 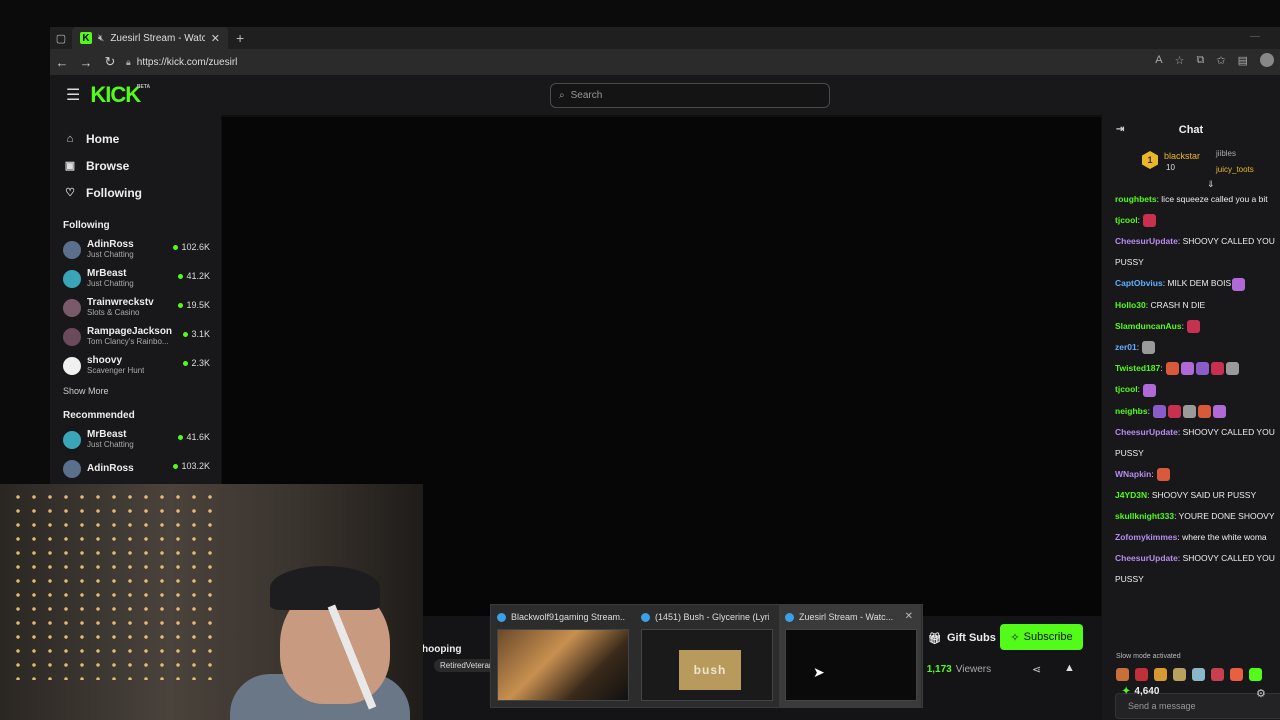 What do you see at coordinates (1255, 36) in the screenshot?
I see `minimize-window-icon: —` at bounding box center [1255, 36].